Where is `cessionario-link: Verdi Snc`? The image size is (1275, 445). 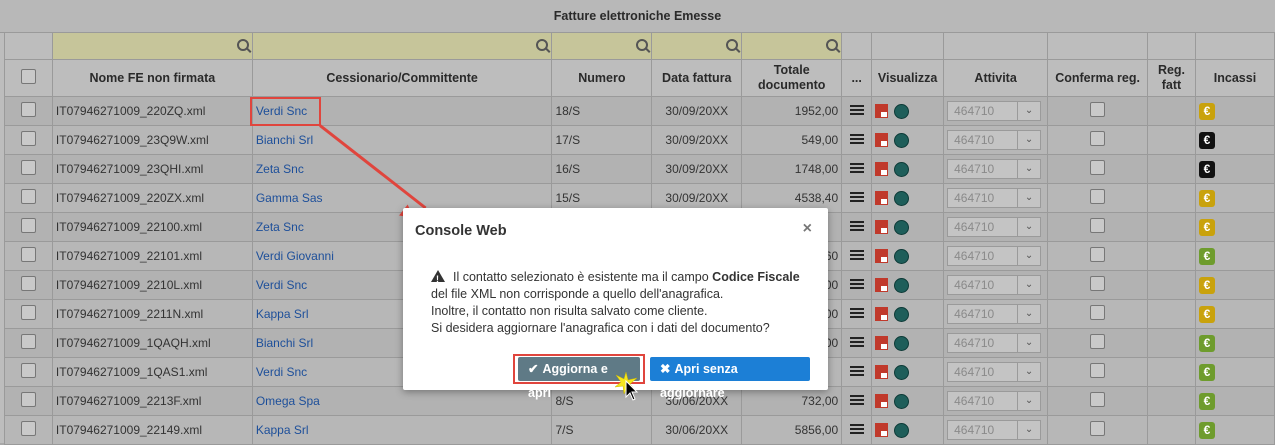 cessionario-link: Verdi Snc is located at coordinates (281, 285).